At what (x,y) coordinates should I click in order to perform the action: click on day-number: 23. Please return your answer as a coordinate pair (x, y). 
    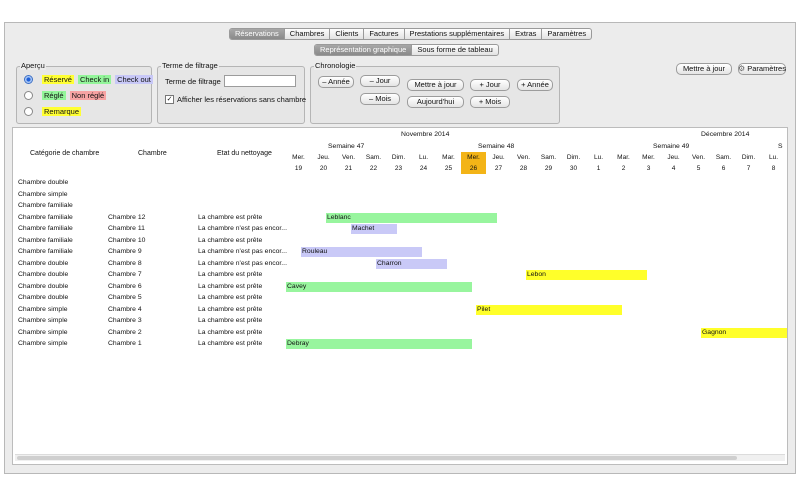
    Looking at the image, I should click on (398, 168).